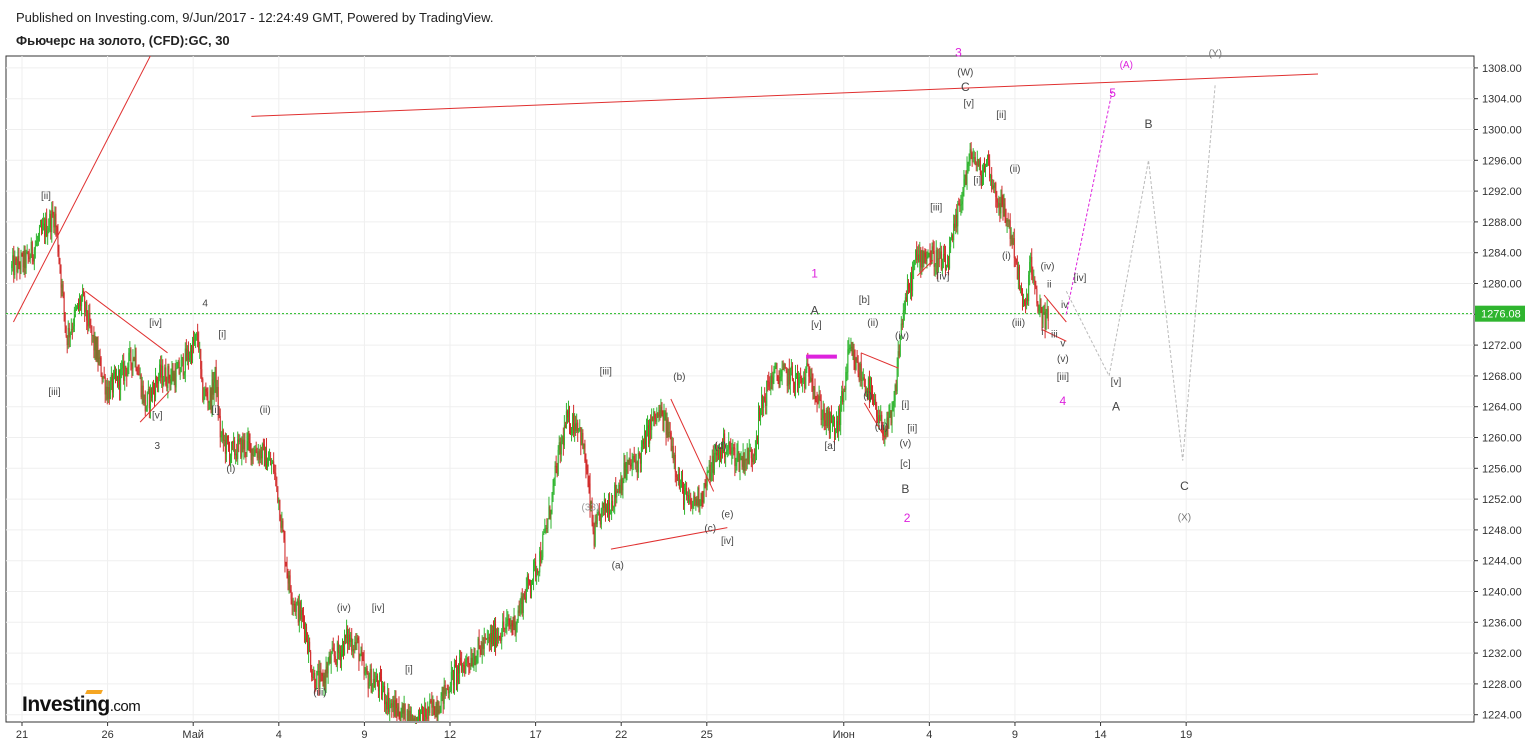 This screenshot has width=1531, height=747. What do you see at coordinates (902, 336) in the screenshot?
I see `wave-label: (iv)` at bounding box center [902, 336].